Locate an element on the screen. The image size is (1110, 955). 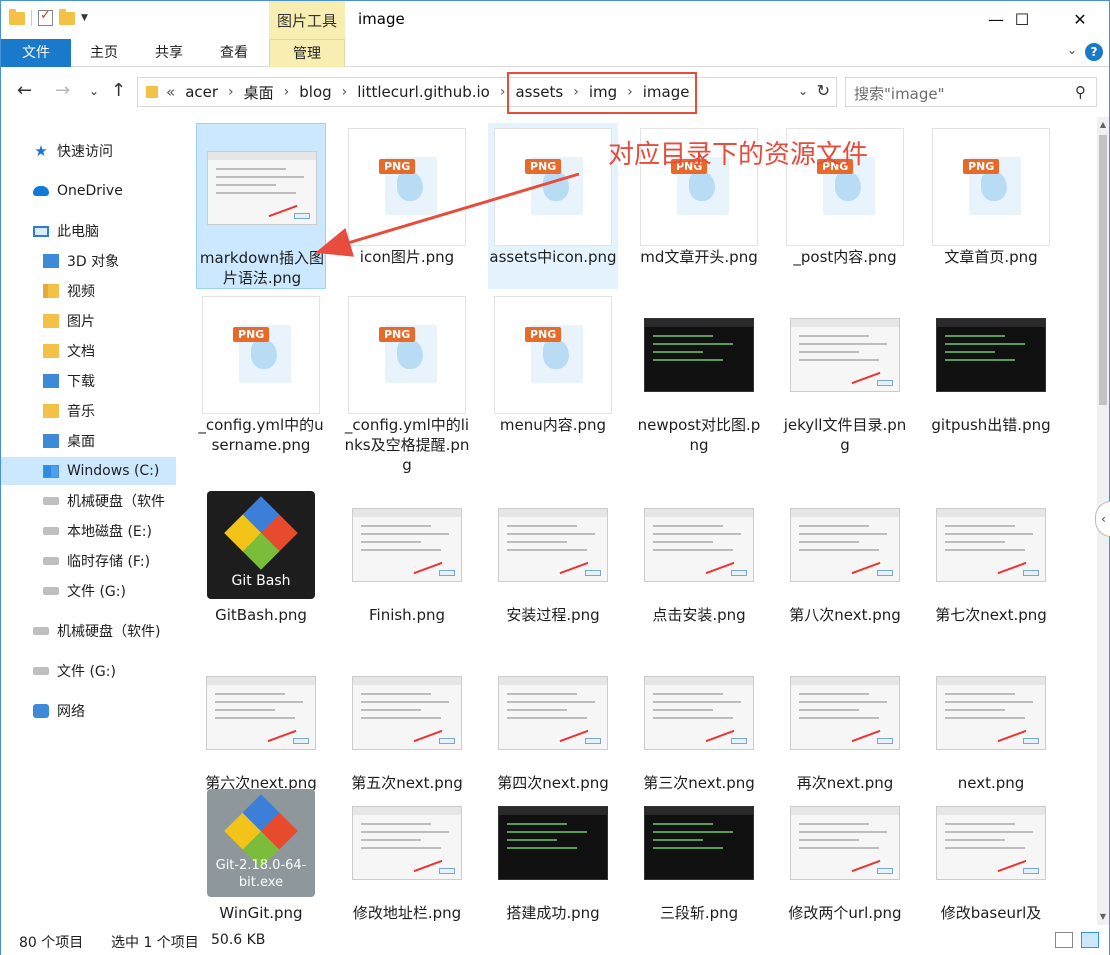
file-item: PNG assets中icon.png is located at coordinates (553, 206).